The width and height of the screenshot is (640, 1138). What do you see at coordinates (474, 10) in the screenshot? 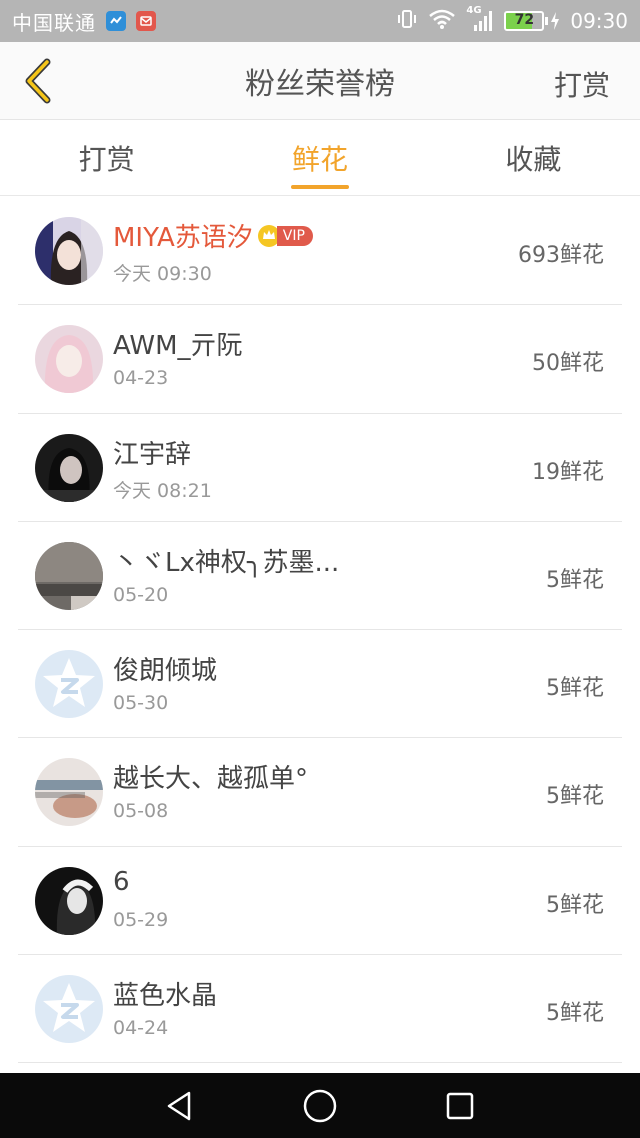
I see `network-type-label: 4G` at bounding box center [474, 10].